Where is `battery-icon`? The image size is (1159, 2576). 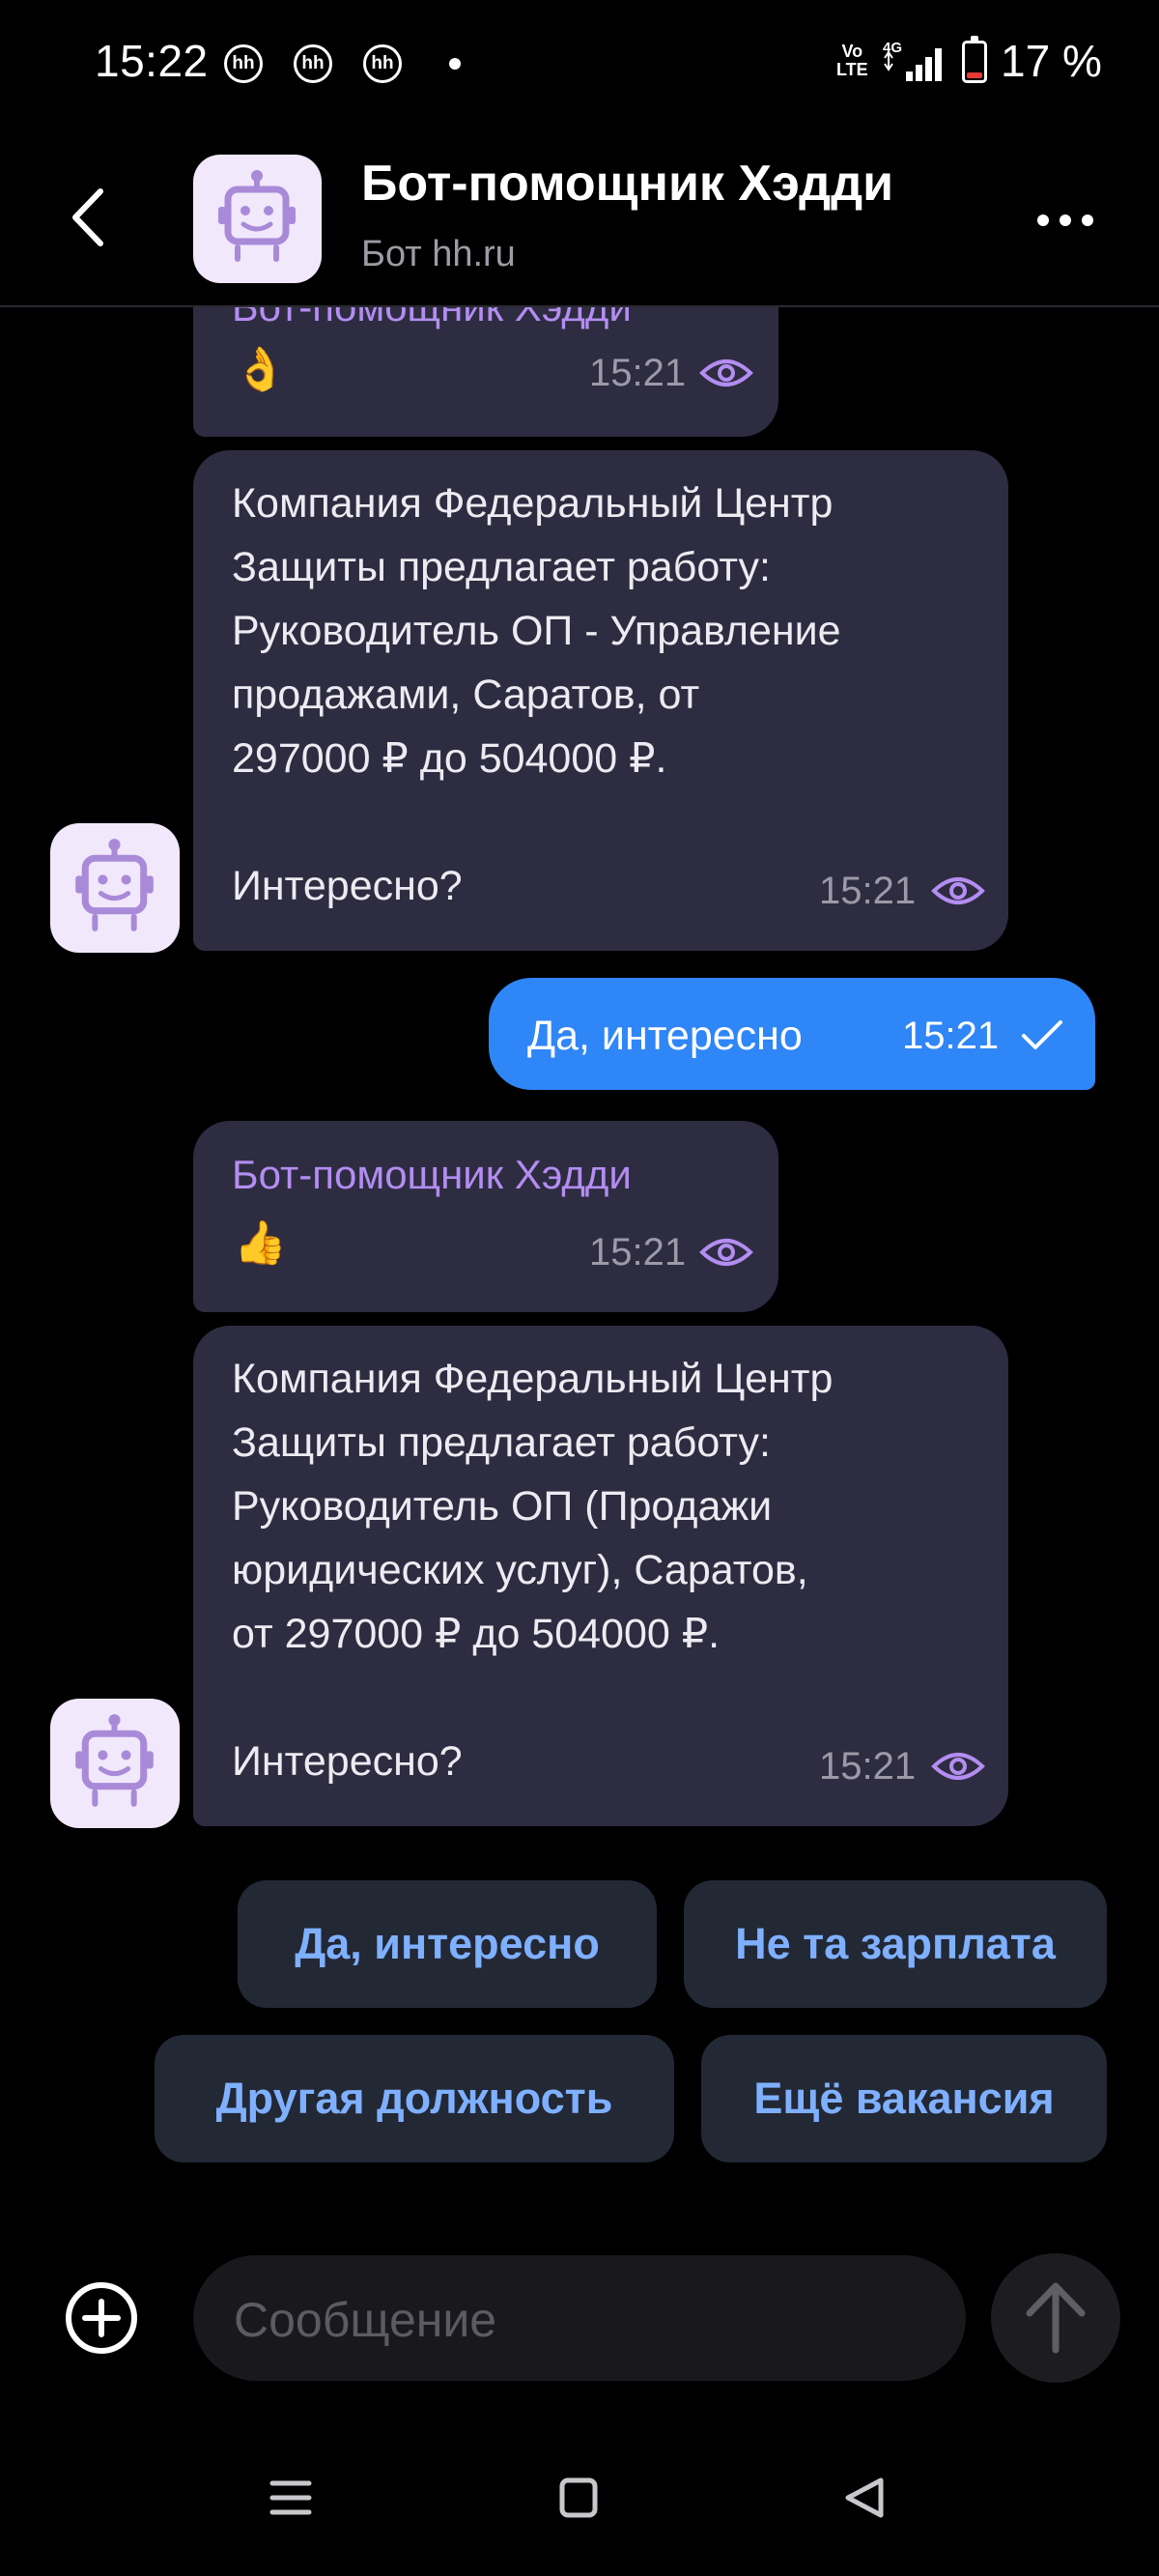
battery-icon is located at coordinates (974, 60).